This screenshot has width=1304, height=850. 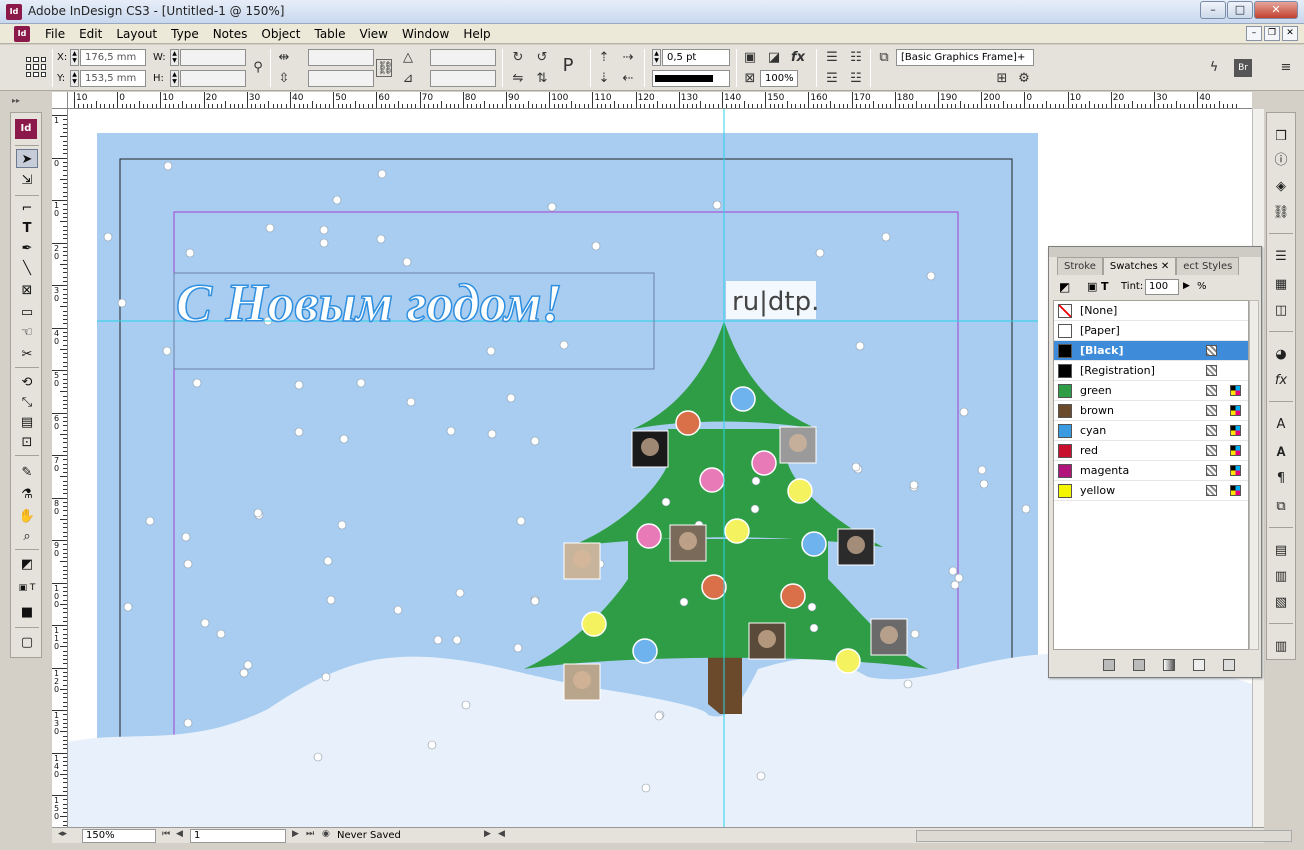 What do you see at coordinates (1281, 551) in the screenshot?
I see `table-icon: ▤` at bounding box center [1281, 551].